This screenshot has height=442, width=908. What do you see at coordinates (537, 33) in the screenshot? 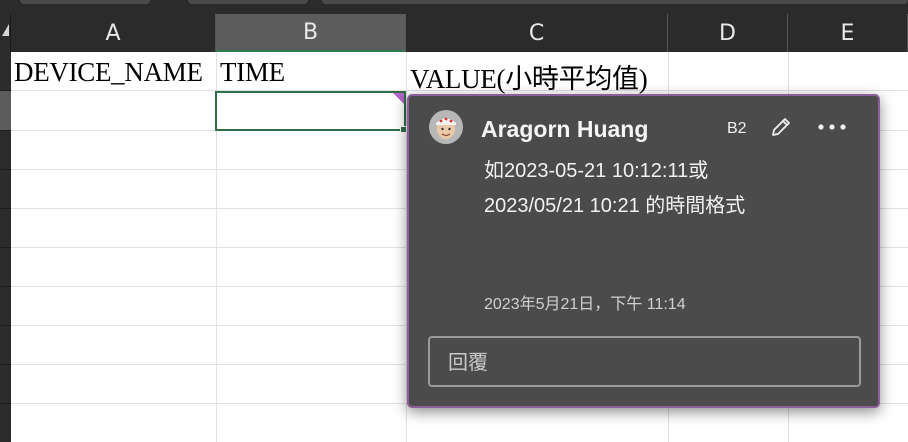
I see `column-header-c: C` at bounding box center [537, 33].